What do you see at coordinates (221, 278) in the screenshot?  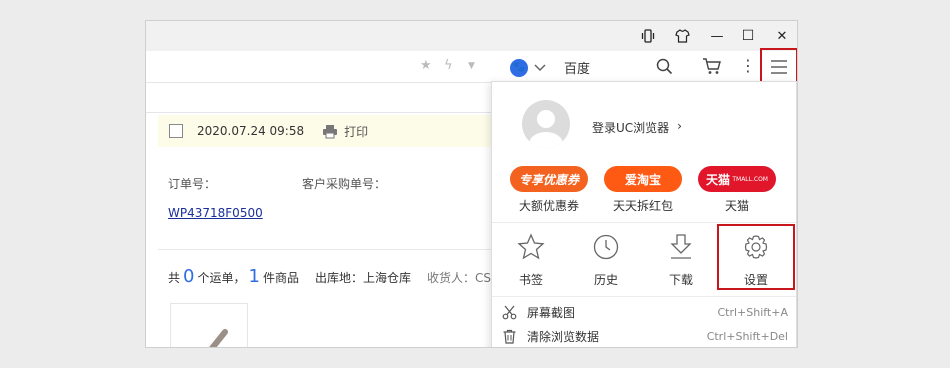 I see `waybill-label: 个运单，` at bounding box center [221, 278].